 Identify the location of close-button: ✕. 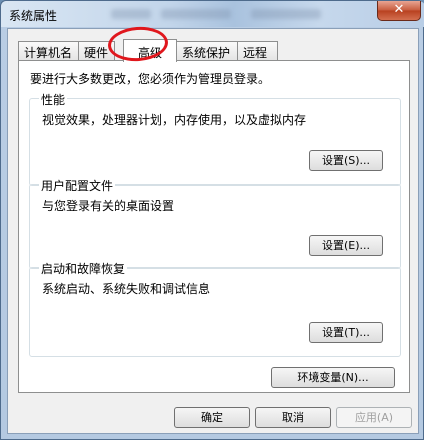
(399, 11).